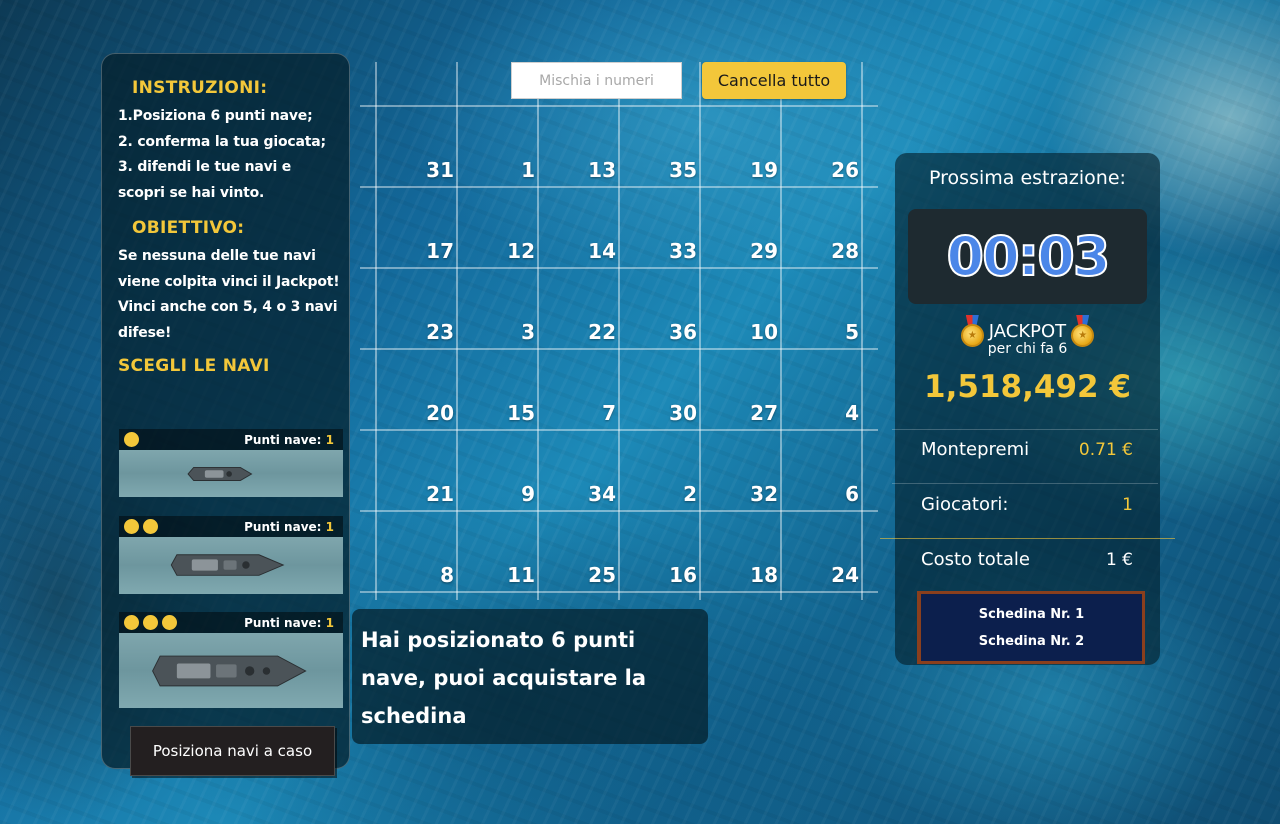 The image size is (1280, 824). I want to click on players-value: 1, so click(1127, 504).